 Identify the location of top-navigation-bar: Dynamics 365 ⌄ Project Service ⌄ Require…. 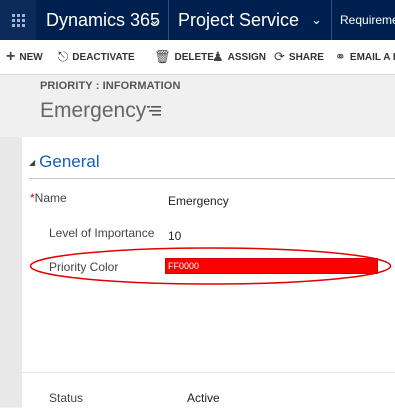
(197, 20).